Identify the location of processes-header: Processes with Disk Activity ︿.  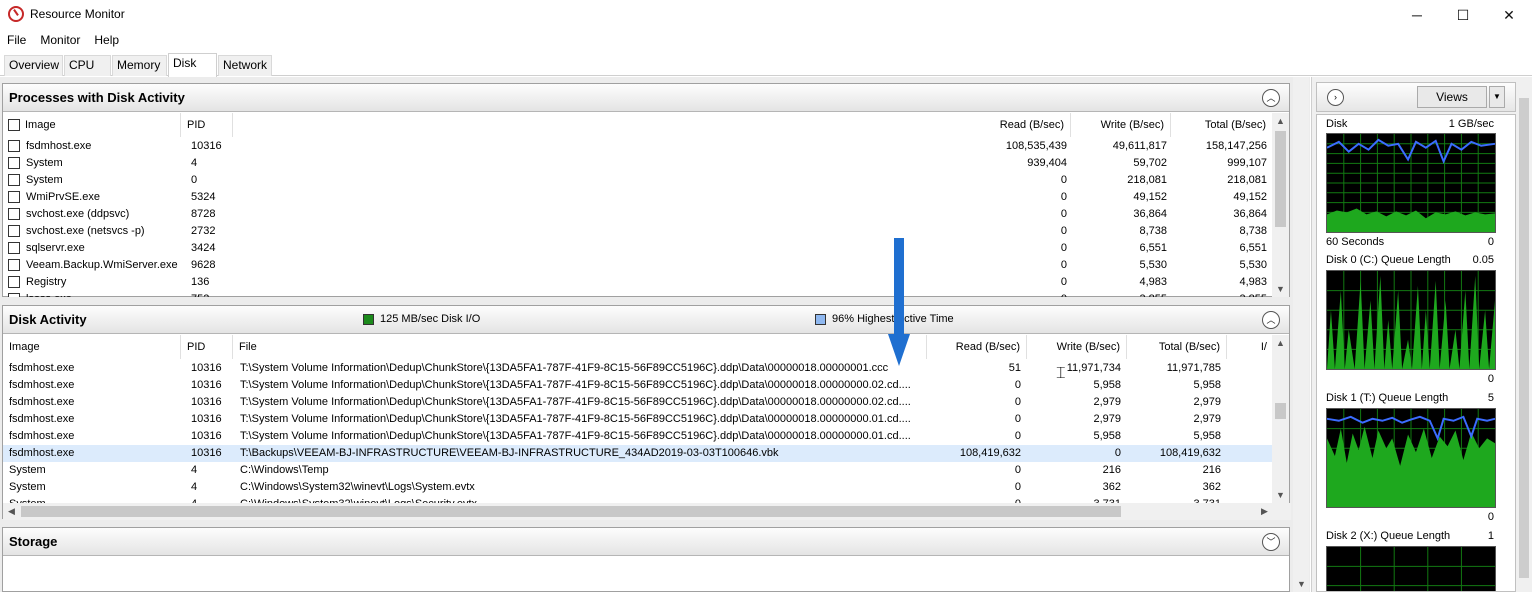
(646, 98).